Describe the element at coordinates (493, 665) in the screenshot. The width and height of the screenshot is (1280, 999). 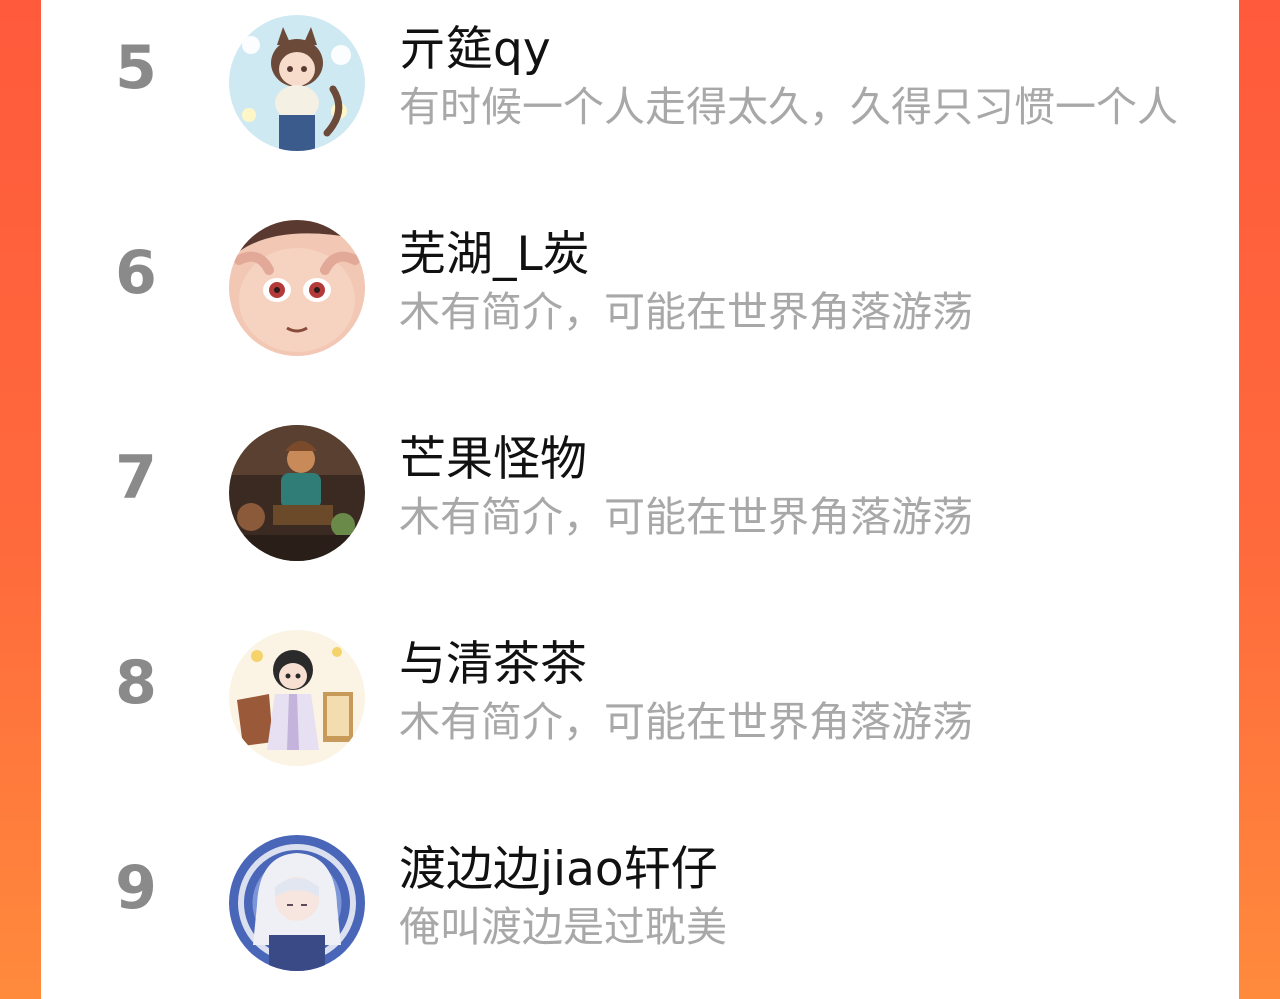
I see `username: 与清茶茶` at that location.